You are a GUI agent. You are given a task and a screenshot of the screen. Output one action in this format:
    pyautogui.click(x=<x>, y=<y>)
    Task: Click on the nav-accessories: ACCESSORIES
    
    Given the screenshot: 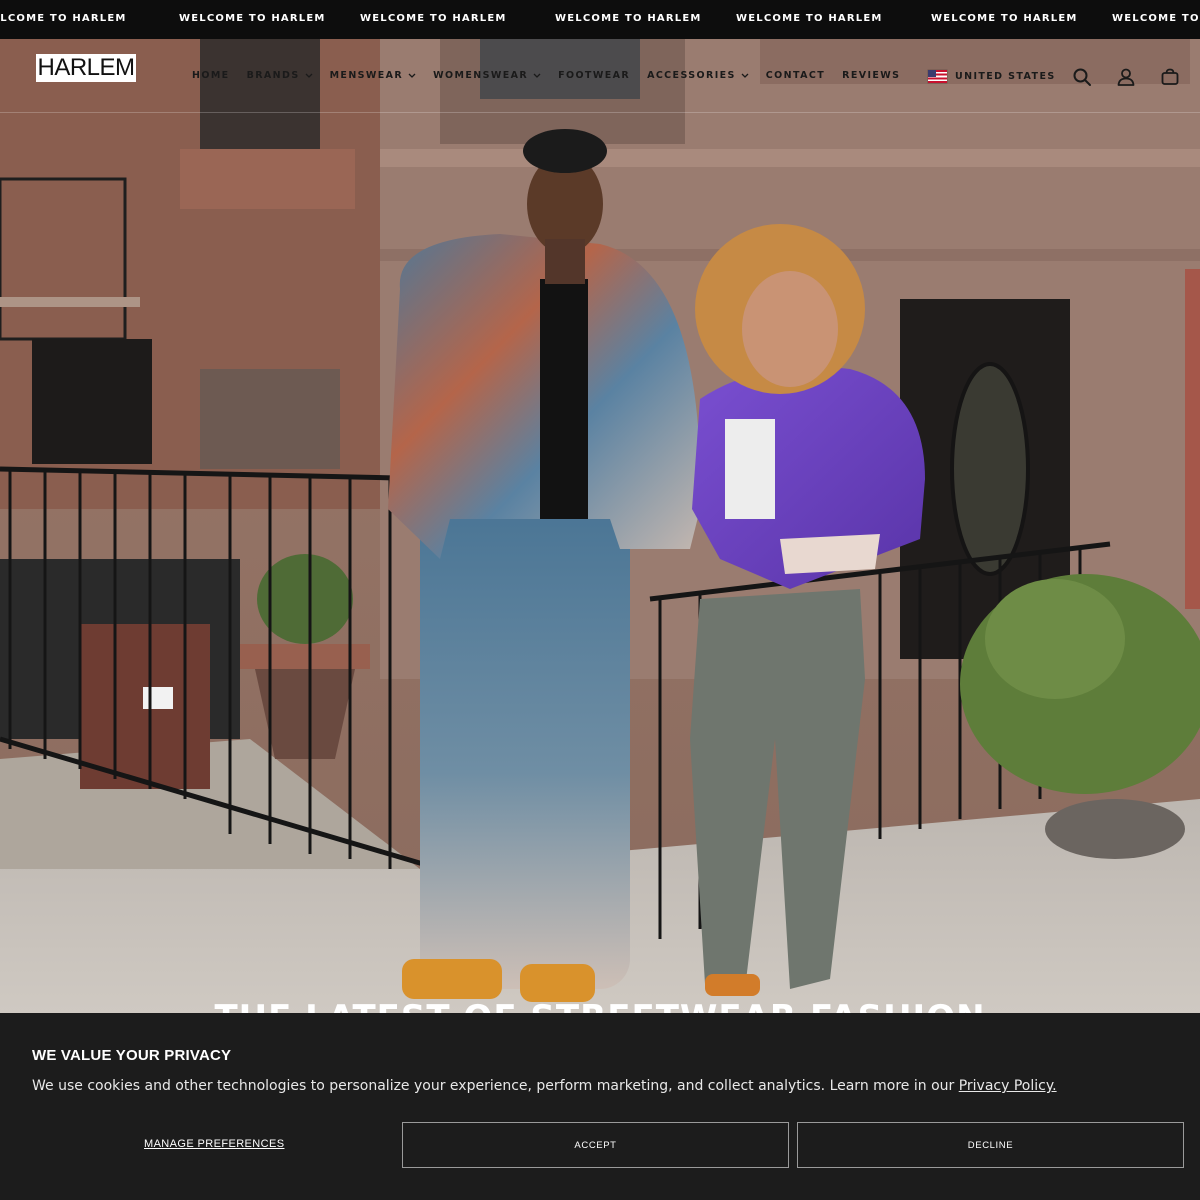 What is the action you would take?
    pyautogui.click(x=698, y=75)
    